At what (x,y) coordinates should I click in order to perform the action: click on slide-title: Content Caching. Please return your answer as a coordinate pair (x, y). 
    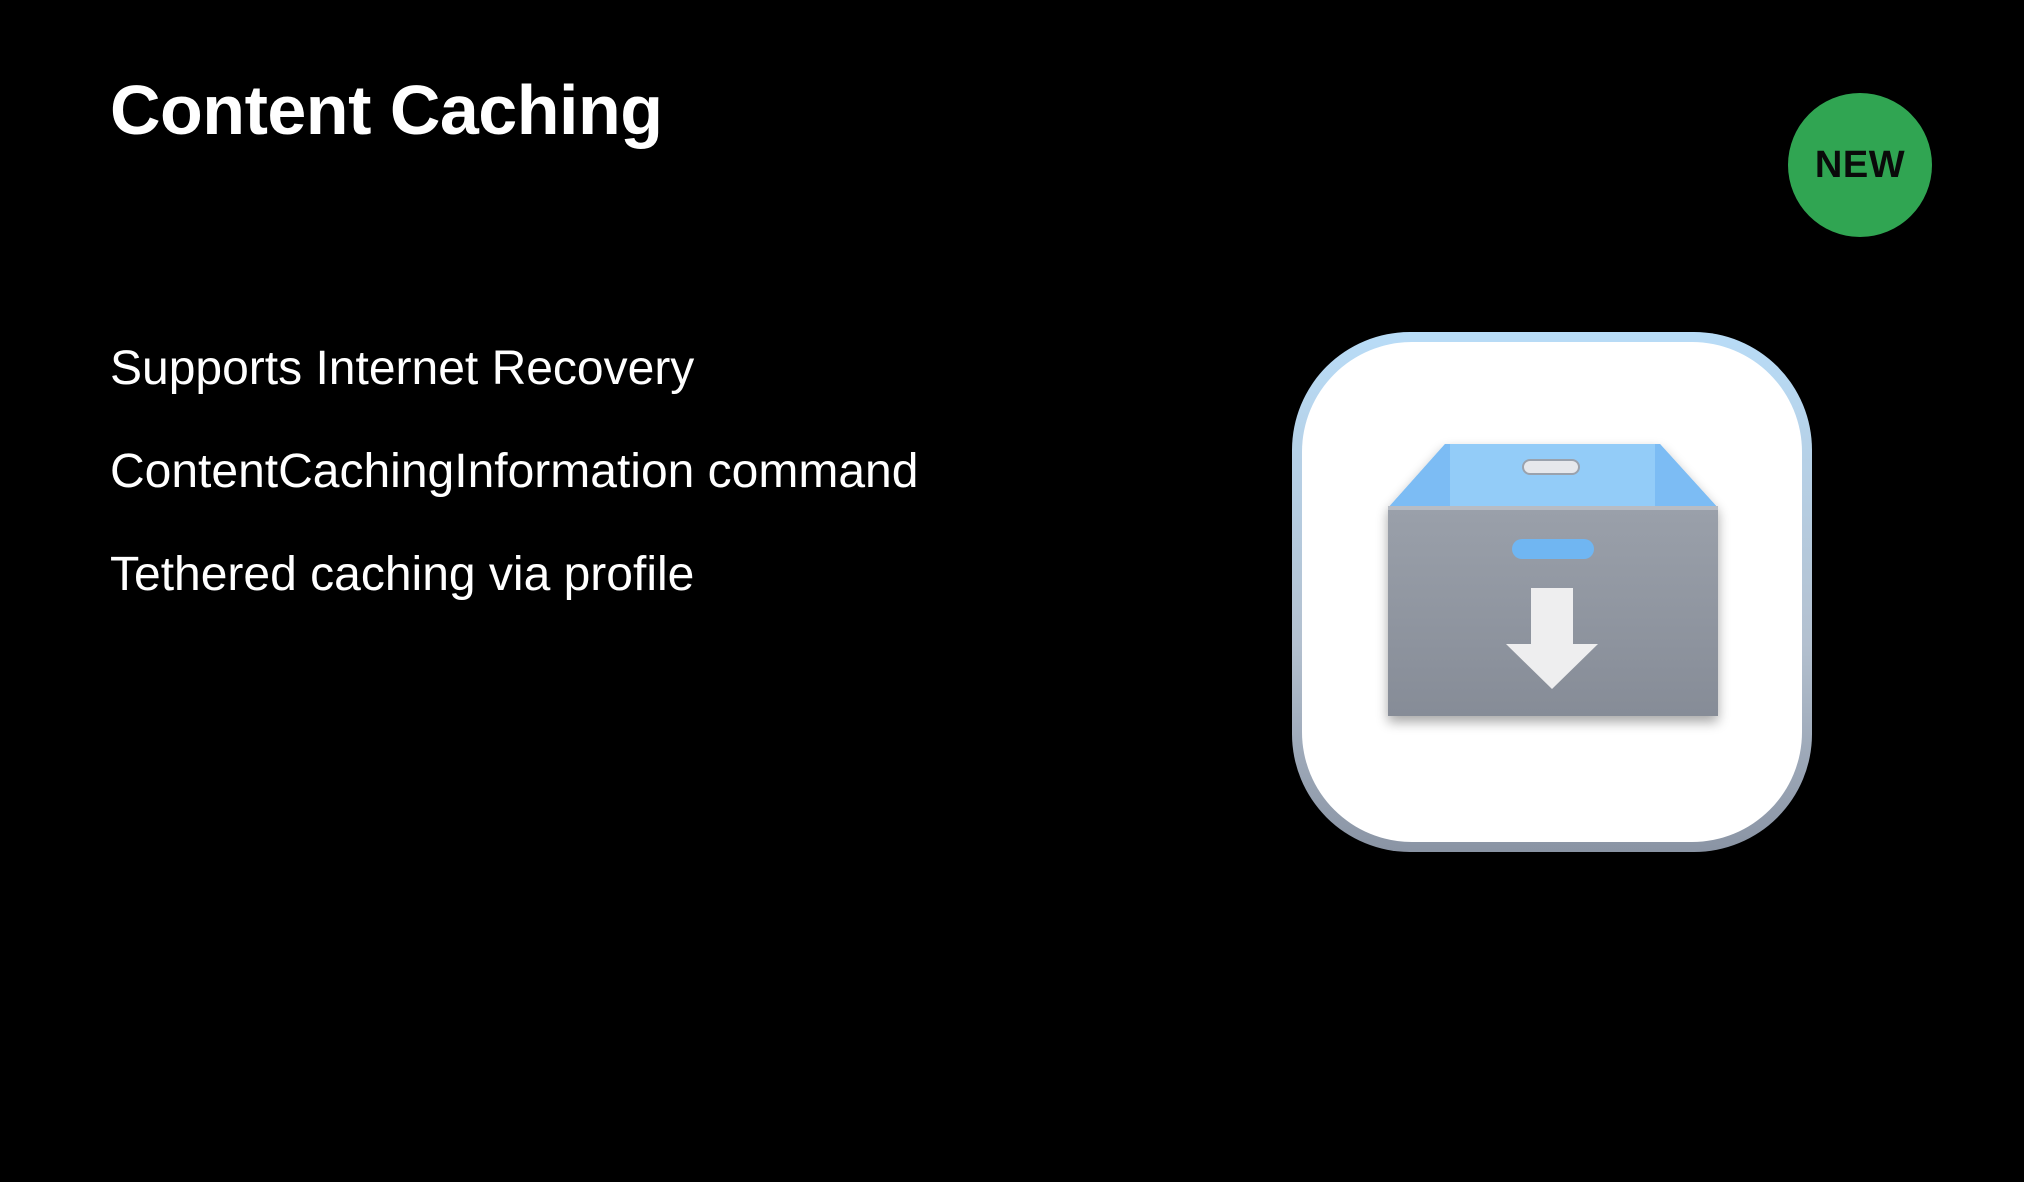
    Looking at the image, I should click on (386, 110).